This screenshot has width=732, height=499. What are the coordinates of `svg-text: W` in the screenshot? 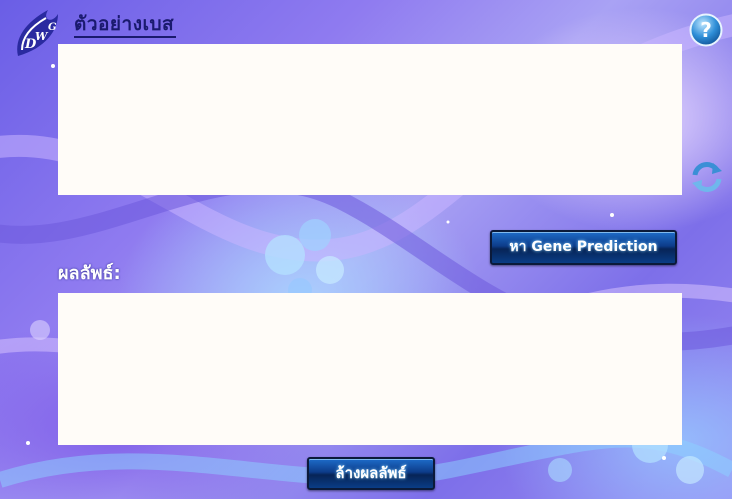 It's located at (42, 36).